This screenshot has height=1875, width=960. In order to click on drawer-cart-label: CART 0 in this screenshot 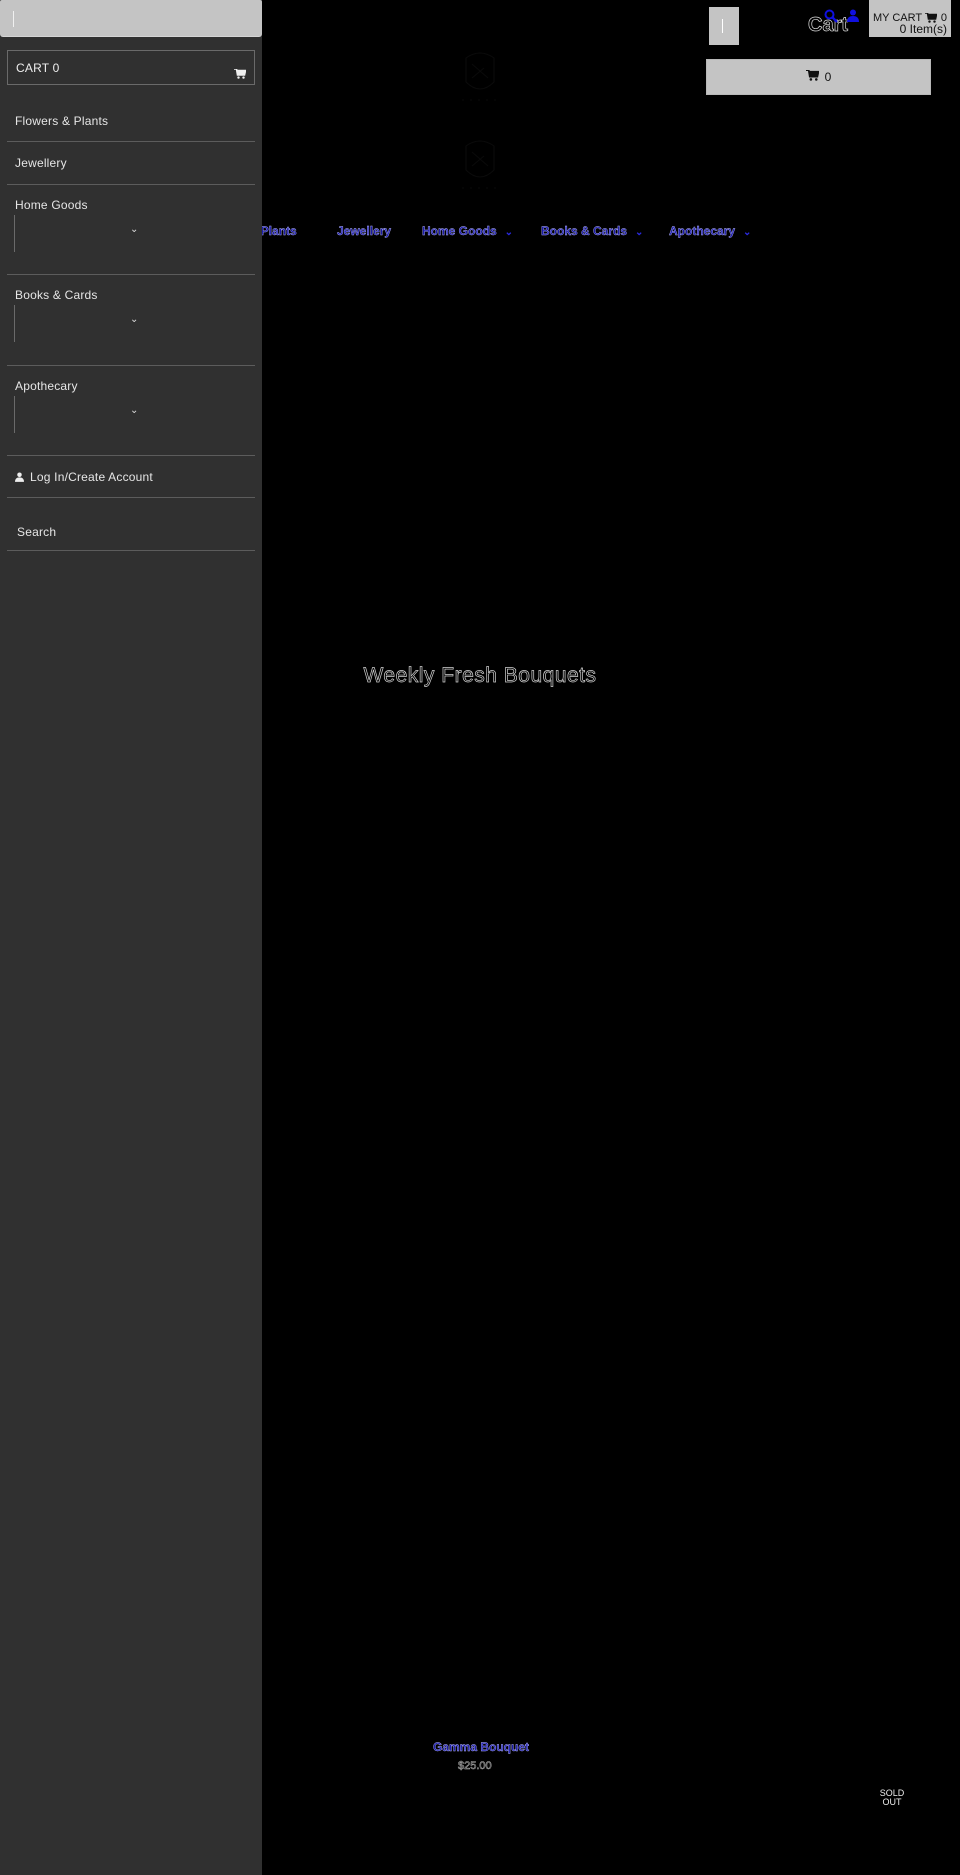, I will do `click(38, 68)`.